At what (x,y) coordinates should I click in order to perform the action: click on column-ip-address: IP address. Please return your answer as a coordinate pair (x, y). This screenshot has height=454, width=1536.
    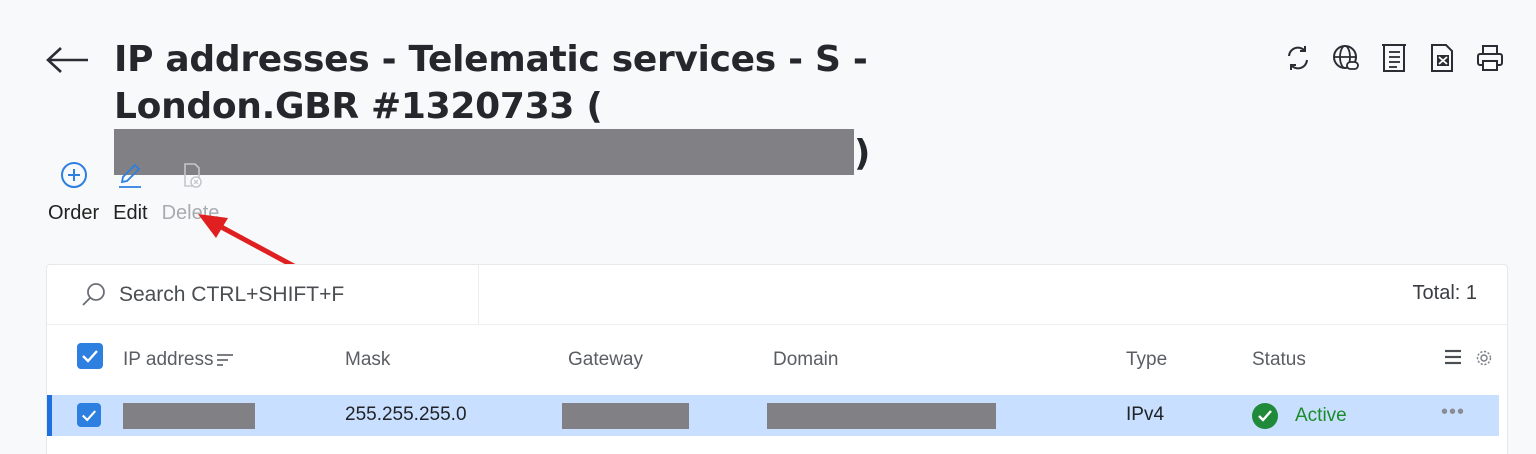
    Looking at the image, I should click on (178, 360).